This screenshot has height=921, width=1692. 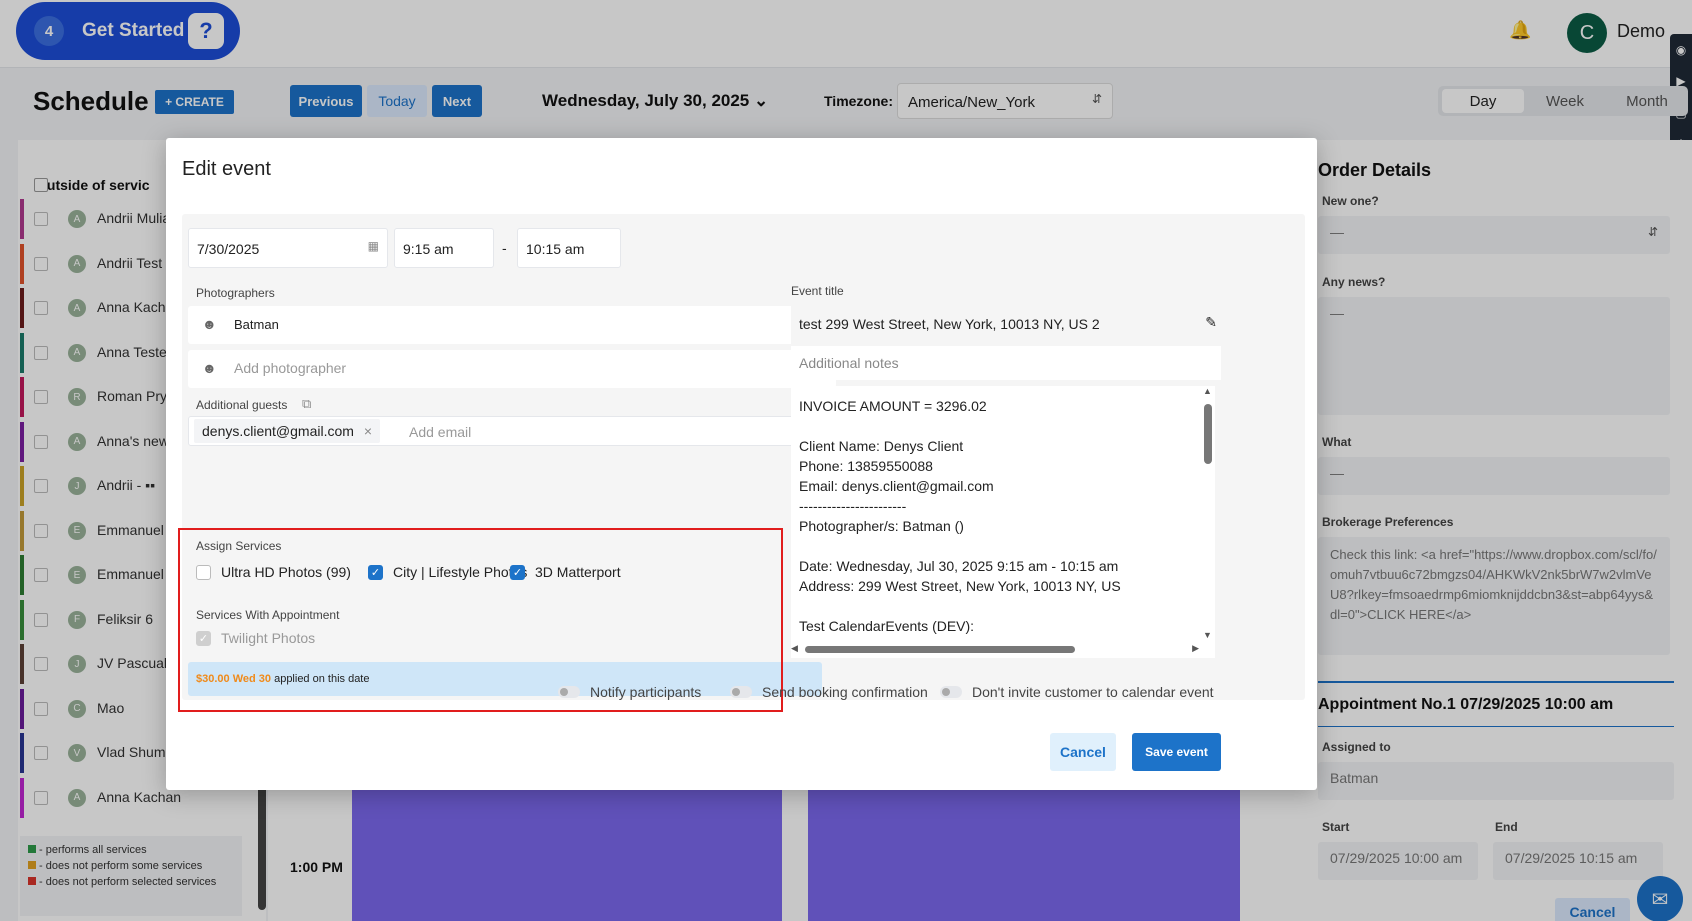 What do you see at coordinates (444, 248) in the screenshot?
I see `start-time-field: 9:15 am` at bounding box center [444, 248].